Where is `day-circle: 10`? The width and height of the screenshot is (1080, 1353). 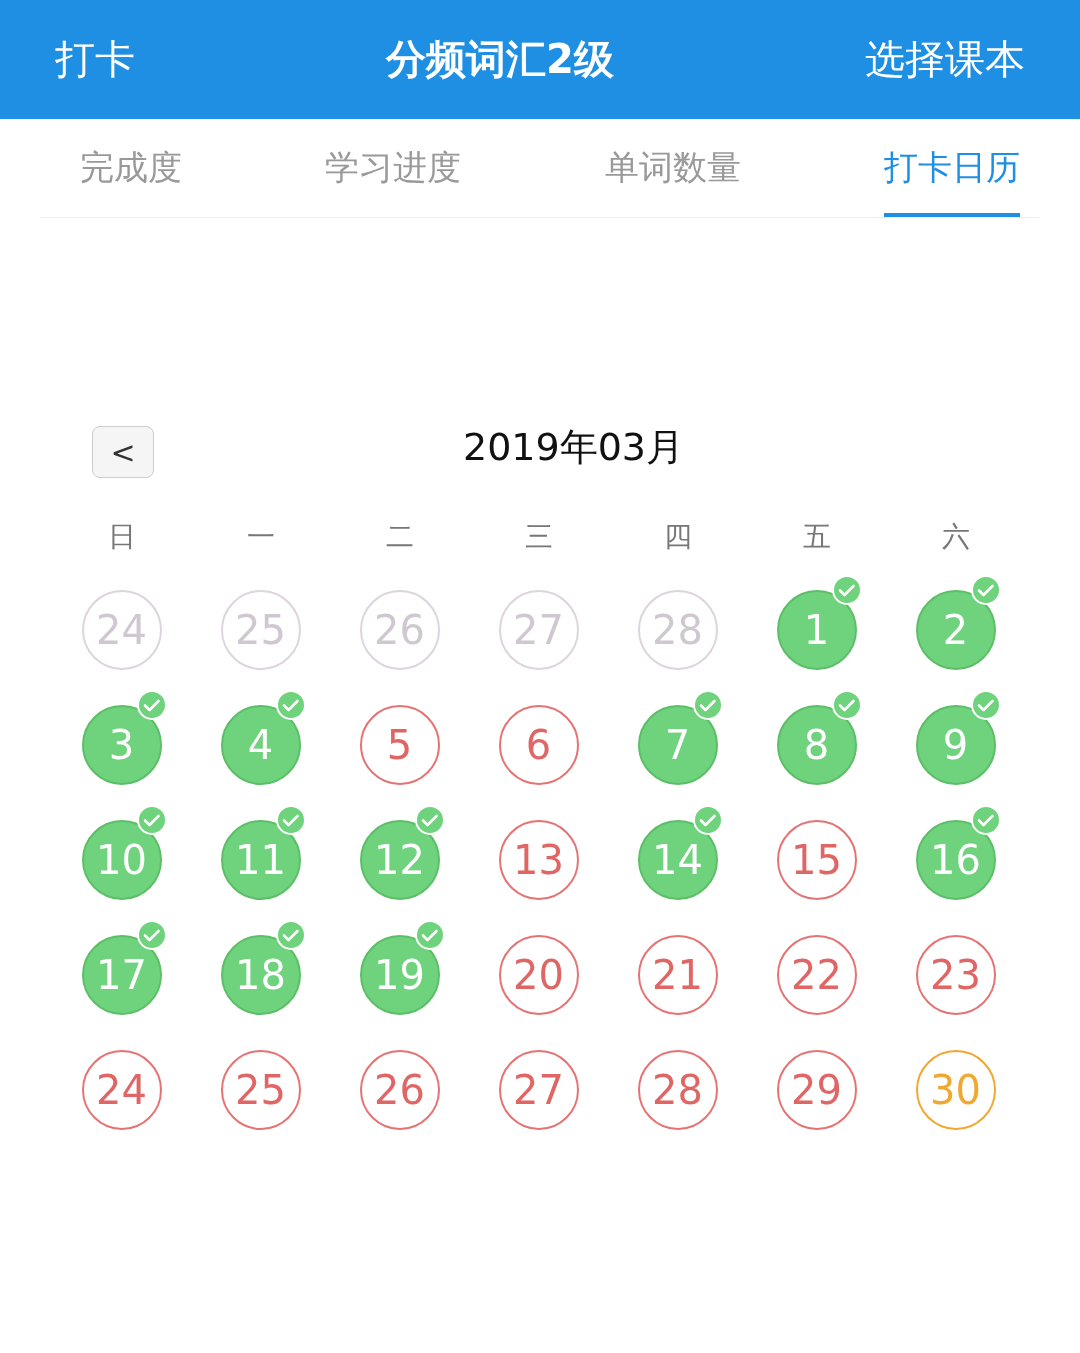 day-circle: 10 is located at coordinates (121, 859).